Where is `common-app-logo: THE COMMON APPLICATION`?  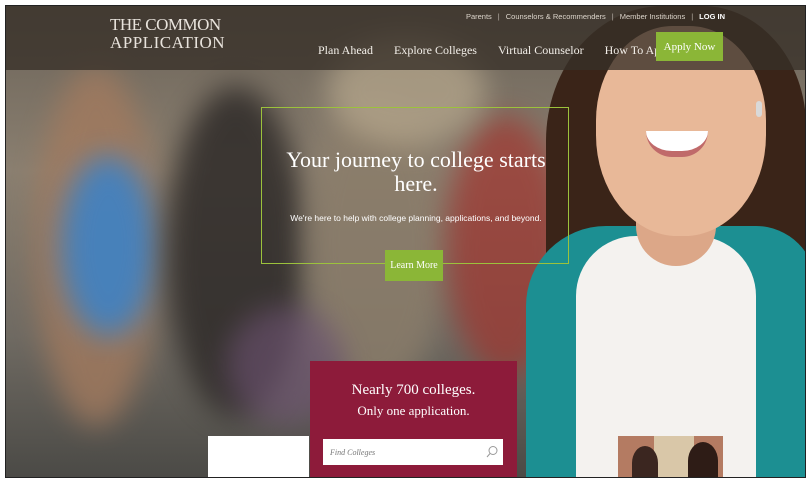 common-app-logo: THE COMMON APPLICATION is located at coordinates (167, 34).